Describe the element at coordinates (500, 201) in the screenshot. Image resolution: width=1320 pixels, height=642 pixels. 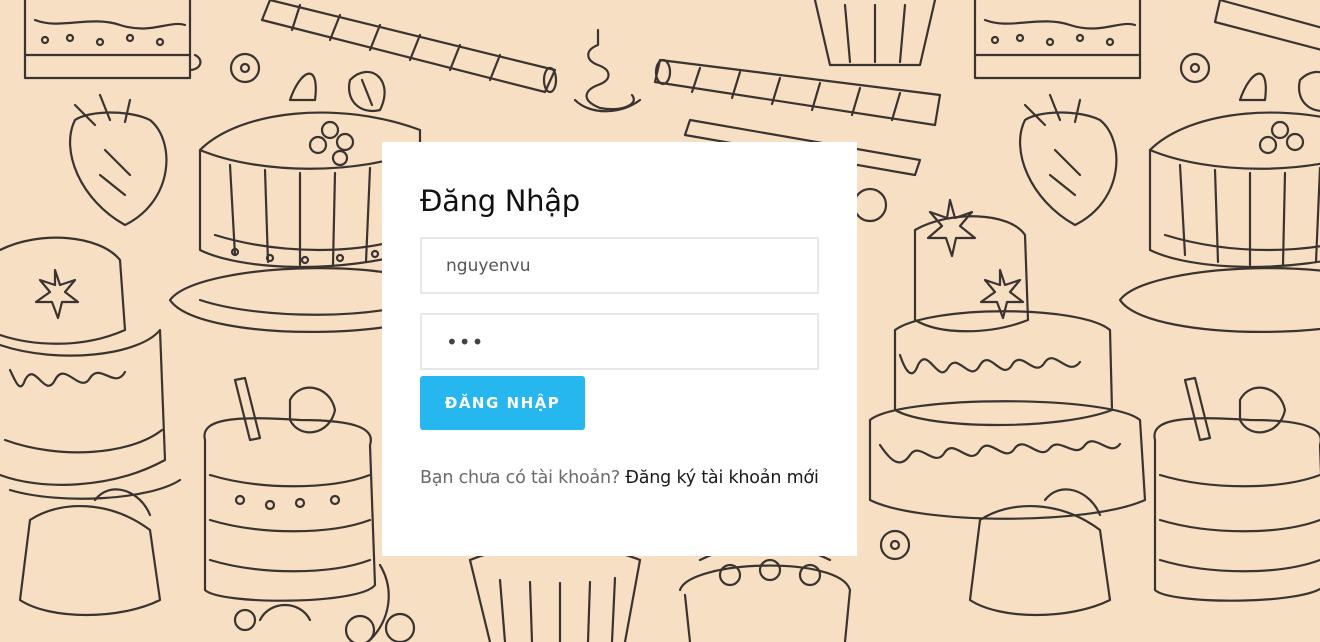
I see `login-title: Đăng Nhập` at that location.